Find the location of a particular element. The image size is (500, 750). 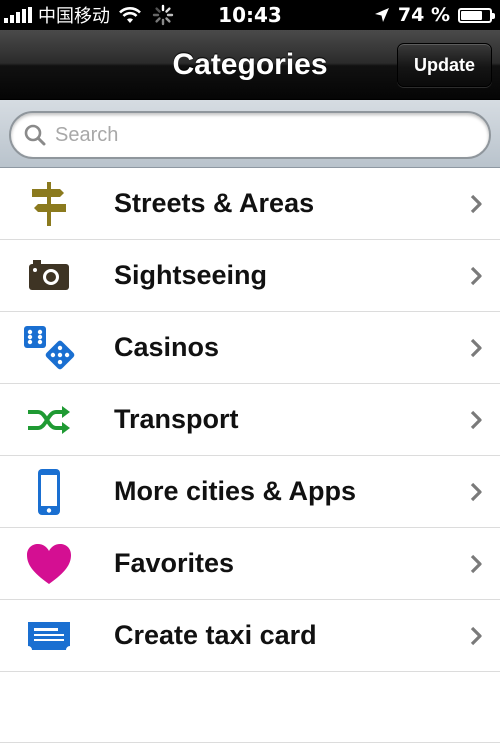

battery-icon is located at coordinates (476, 15).